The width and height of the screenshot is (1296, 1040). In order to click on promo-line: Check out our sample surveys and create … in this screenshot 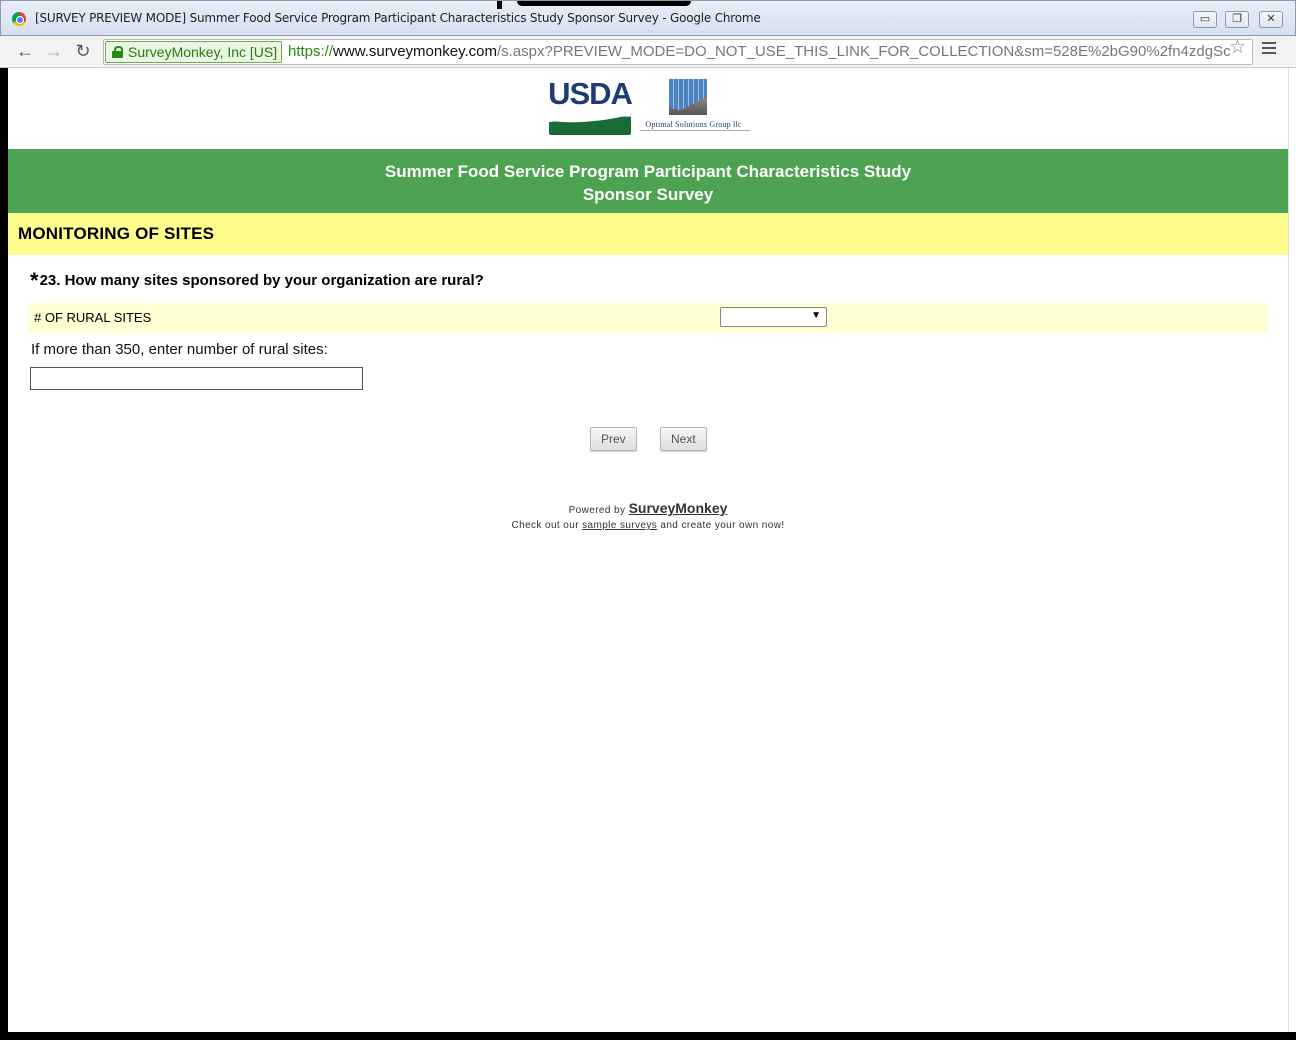, I will do `click(648, 525)`.